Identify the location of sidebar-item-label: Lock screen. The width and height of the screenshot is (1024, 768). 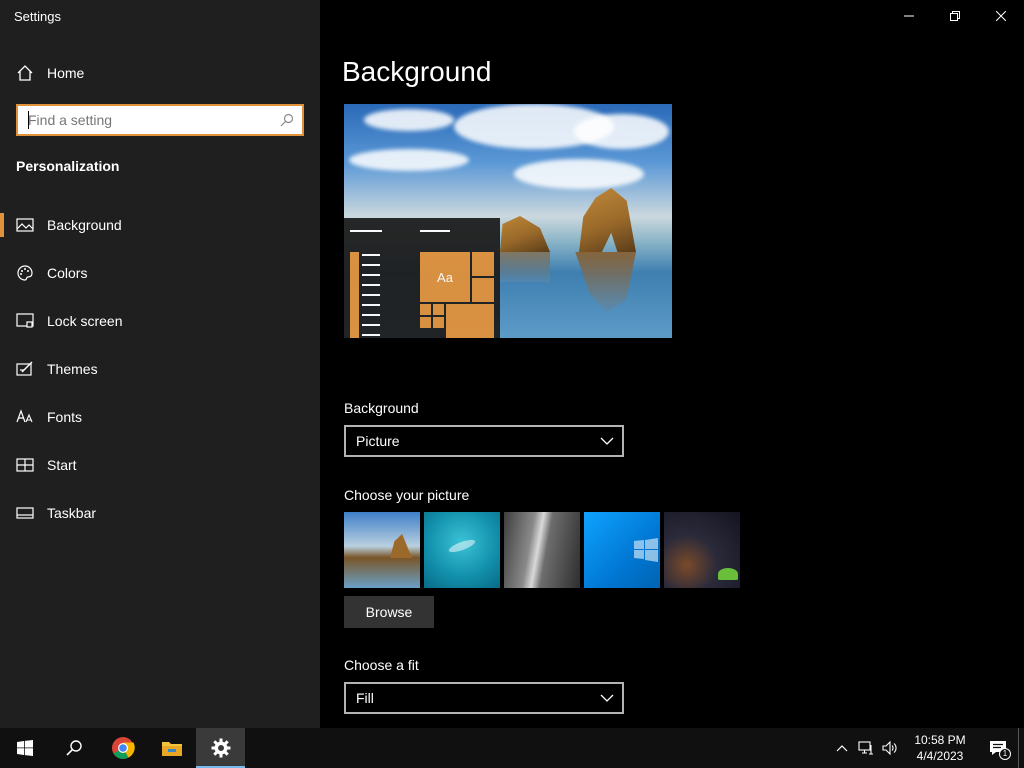
(85, 321).